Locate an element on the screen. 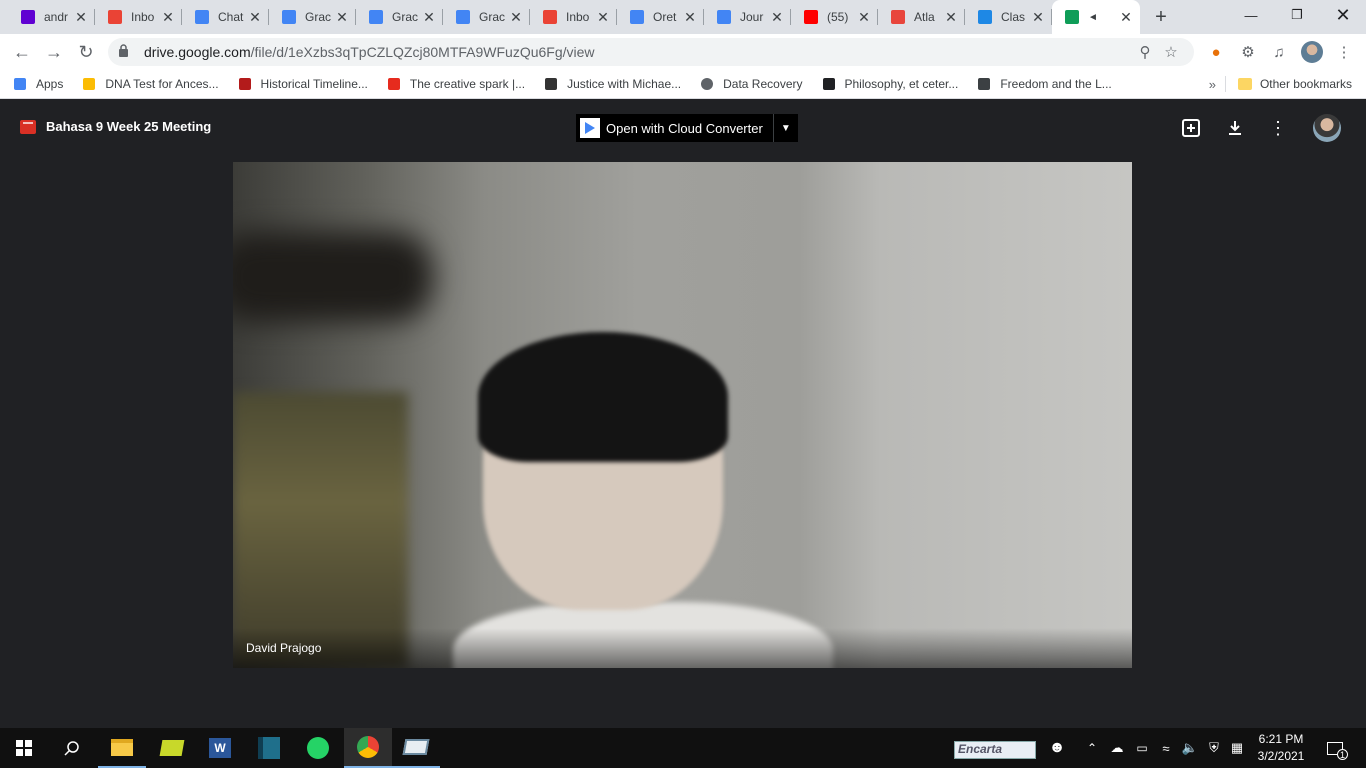 This screenshot has height=768, width=1366. open-with-button: Open with Cloud Converter ▼ is located at coordinates (687, 128).